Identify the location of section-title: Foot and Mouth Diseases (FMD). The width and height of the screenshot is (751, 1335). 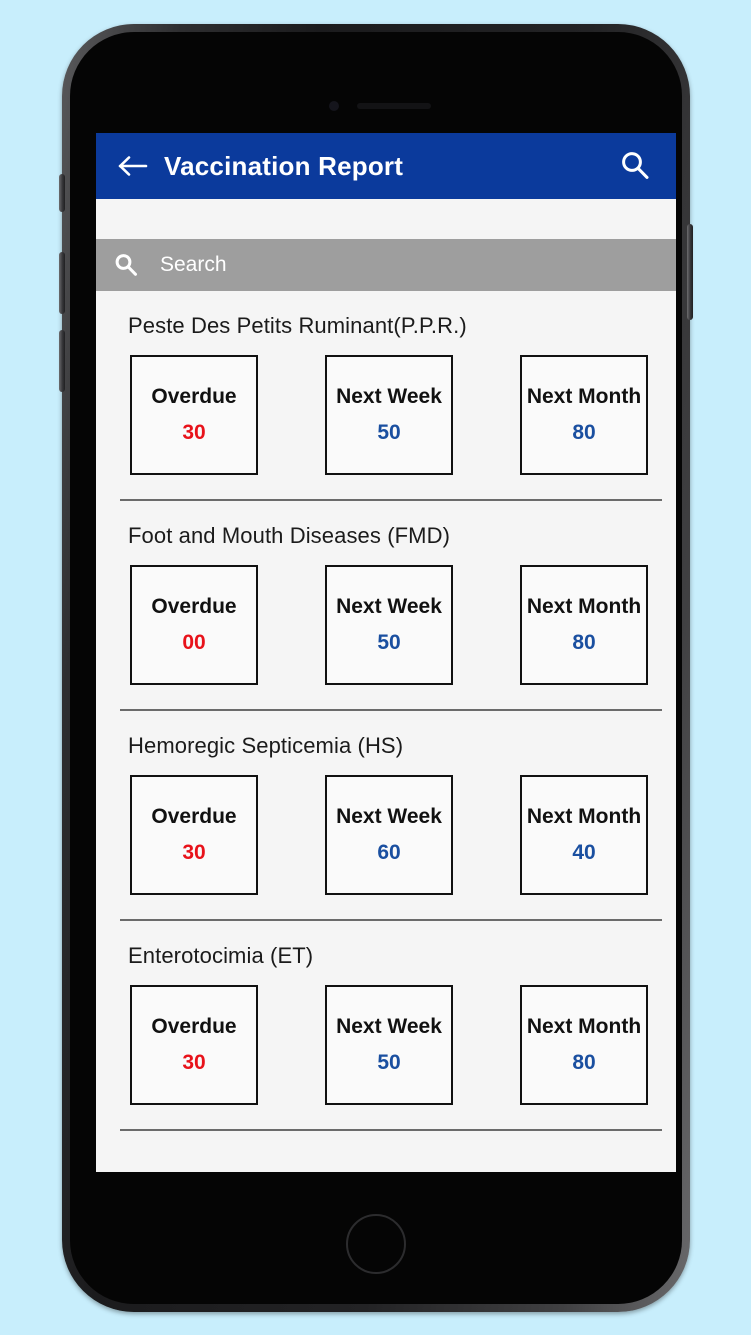
(289, 535).